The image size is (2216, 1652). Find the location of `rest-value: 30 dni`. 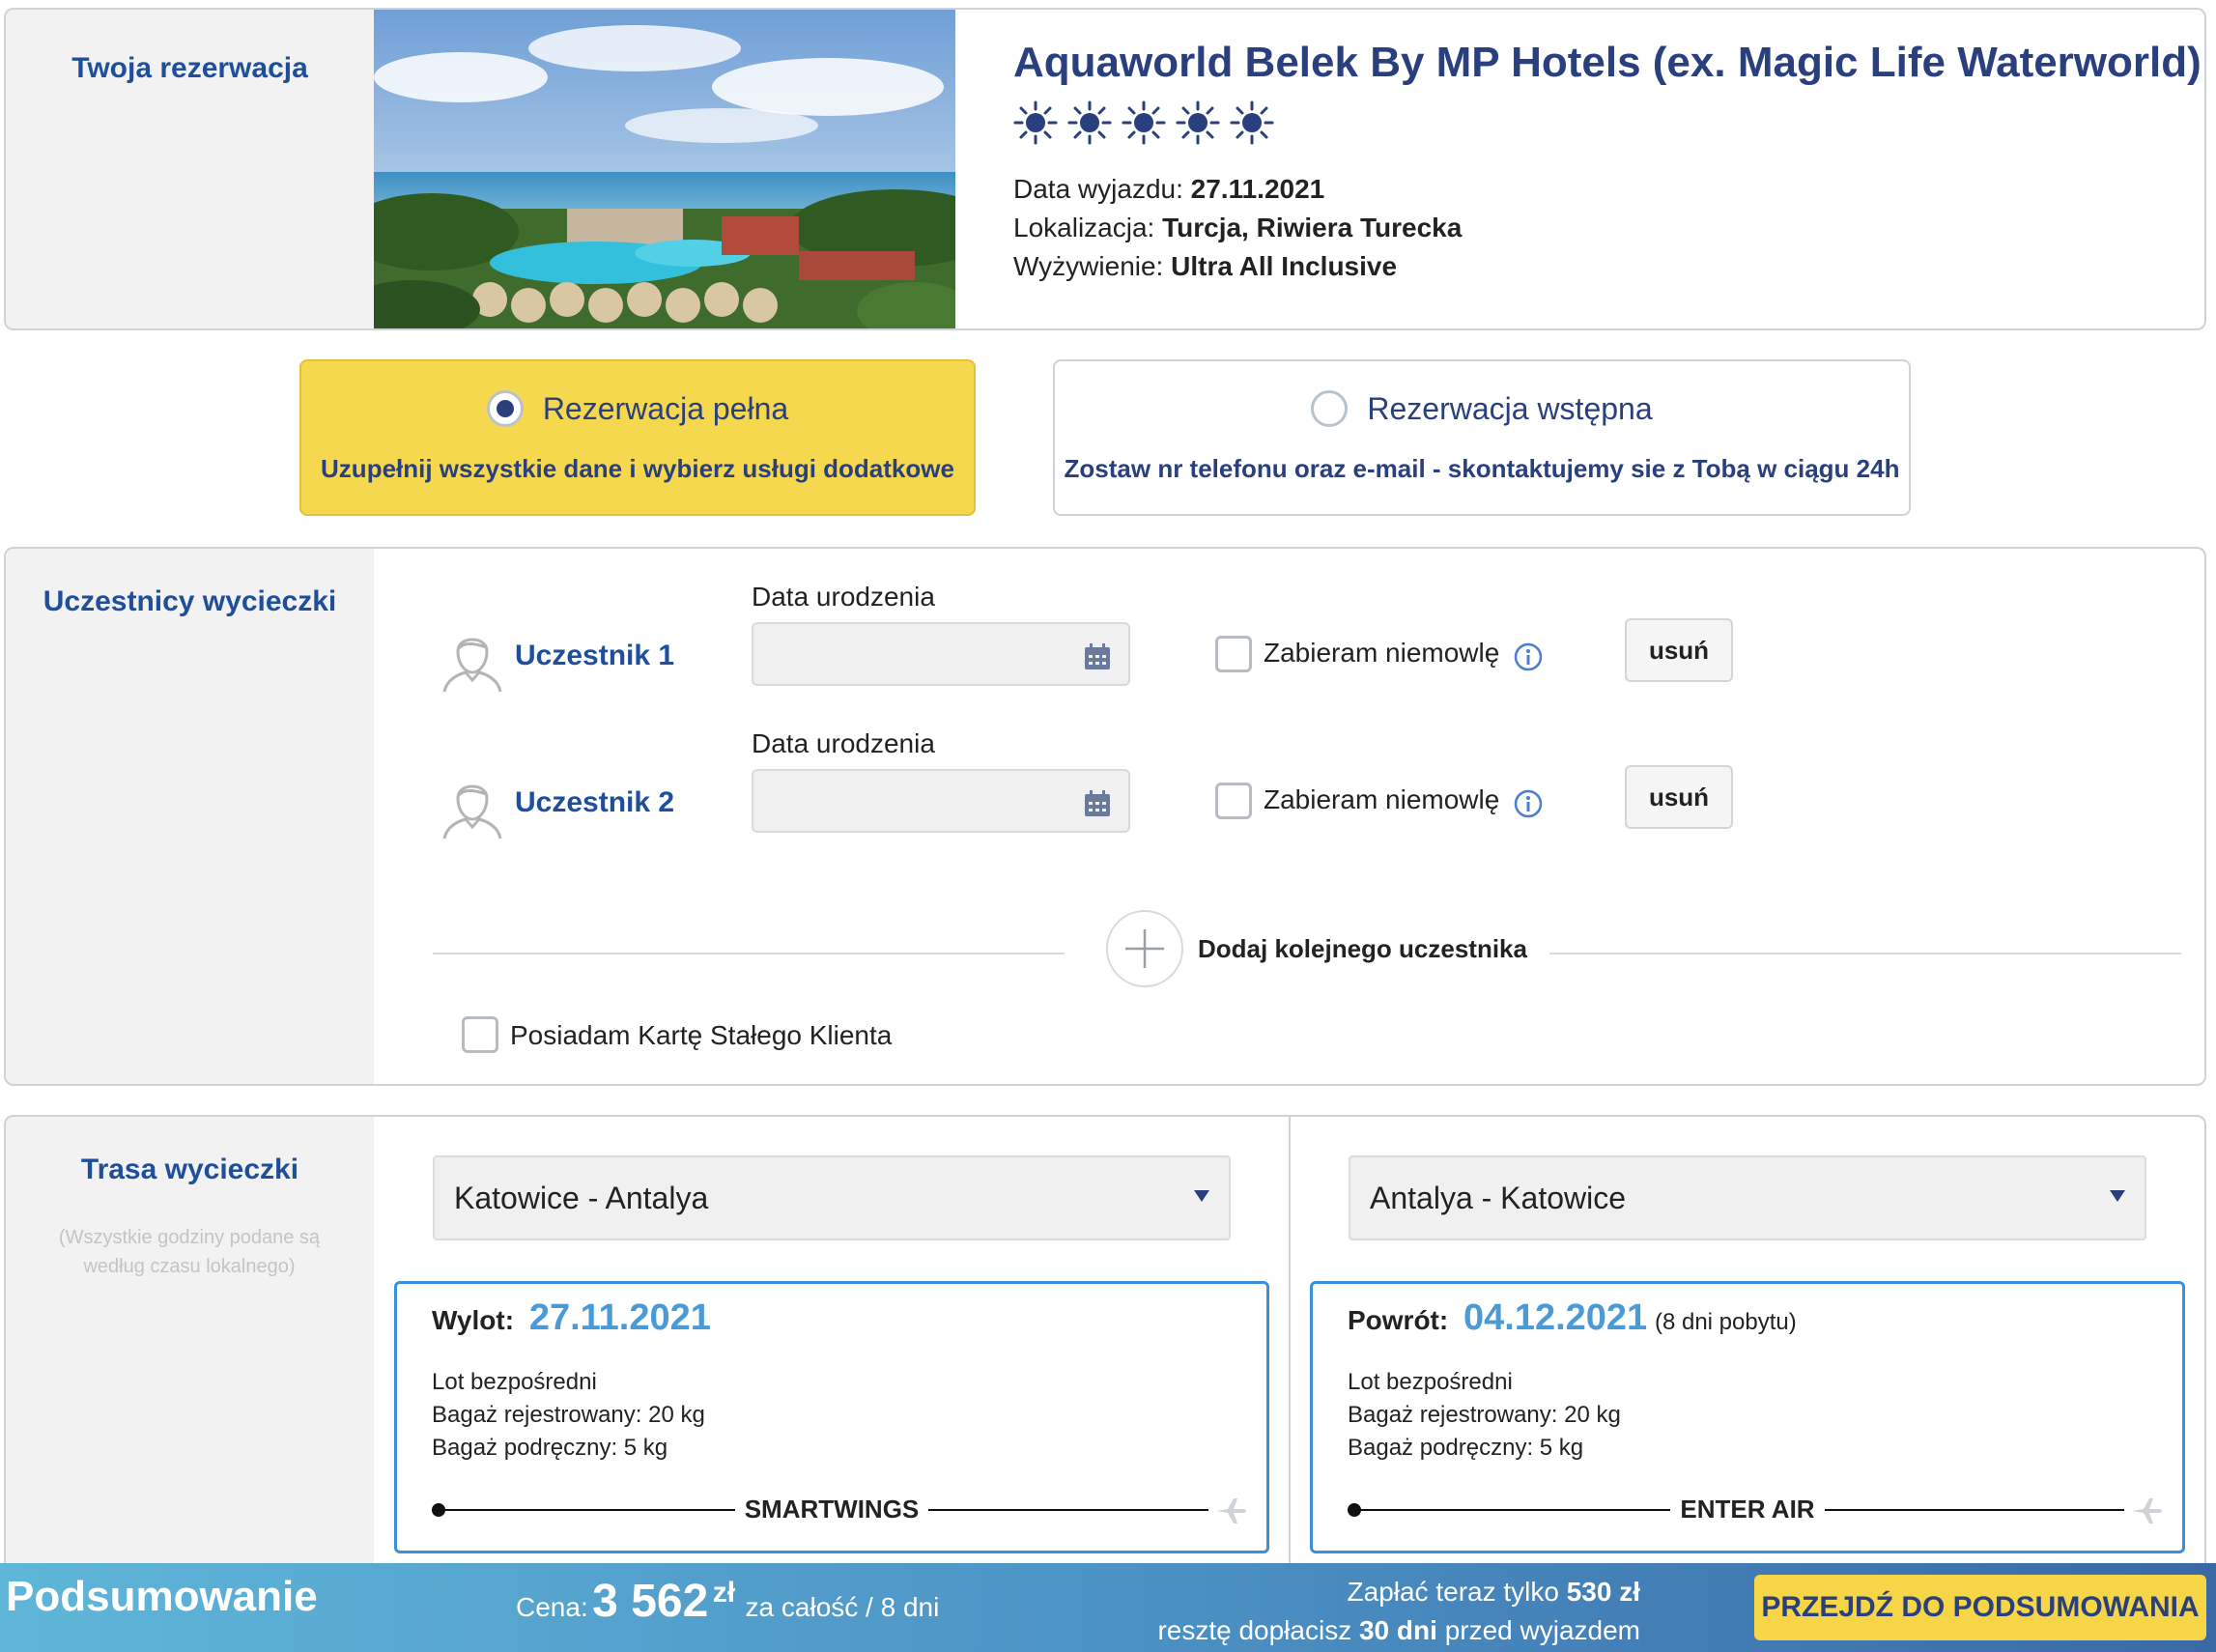

rest-value: 30 dni is located at coordinates (1397, 1630).